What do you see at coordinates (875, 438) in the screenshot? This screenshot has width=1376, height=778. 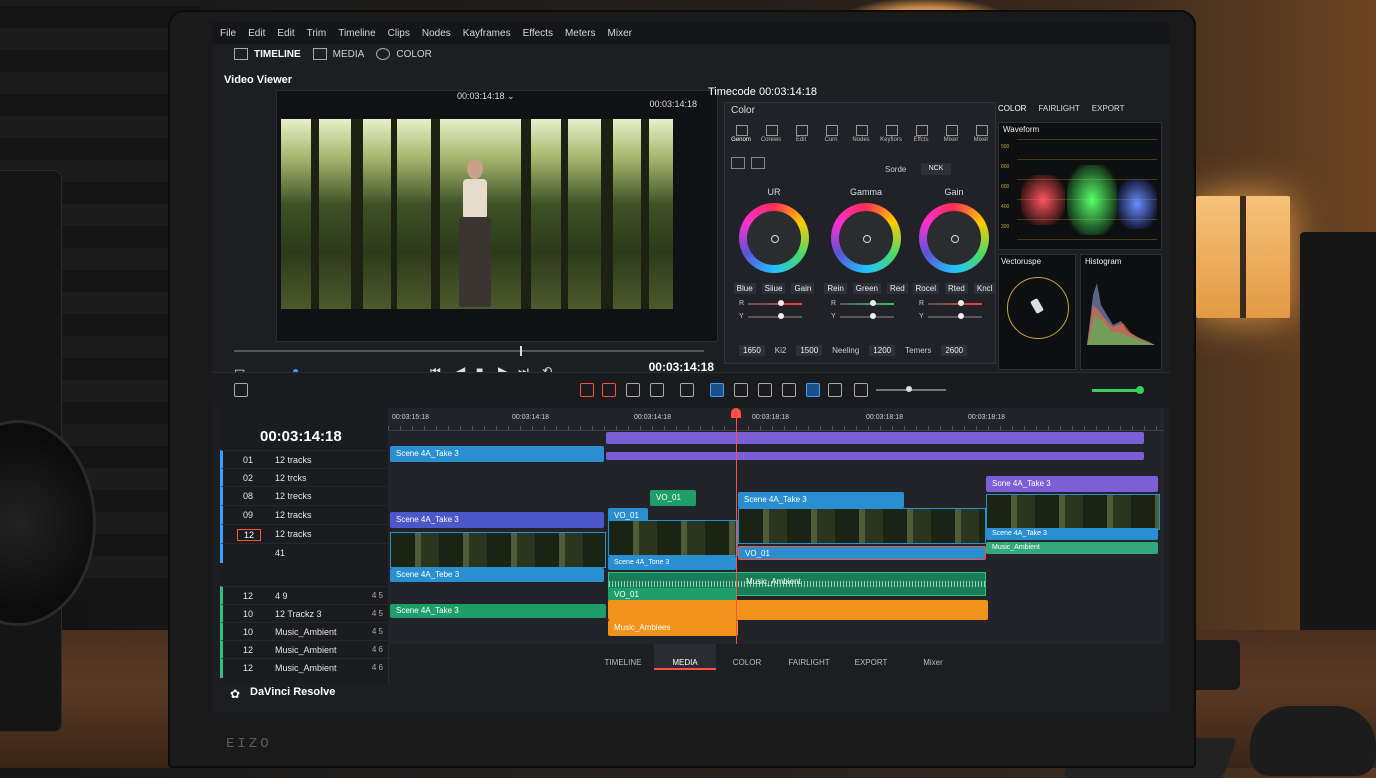 I see `clip-title-bar` at bounding box center [875, 438].